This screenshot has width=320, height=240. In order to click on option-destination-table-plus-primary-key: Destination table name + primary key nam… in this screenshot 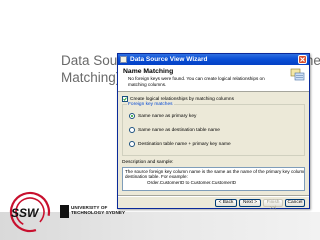, I will do `click(180, 144)`.